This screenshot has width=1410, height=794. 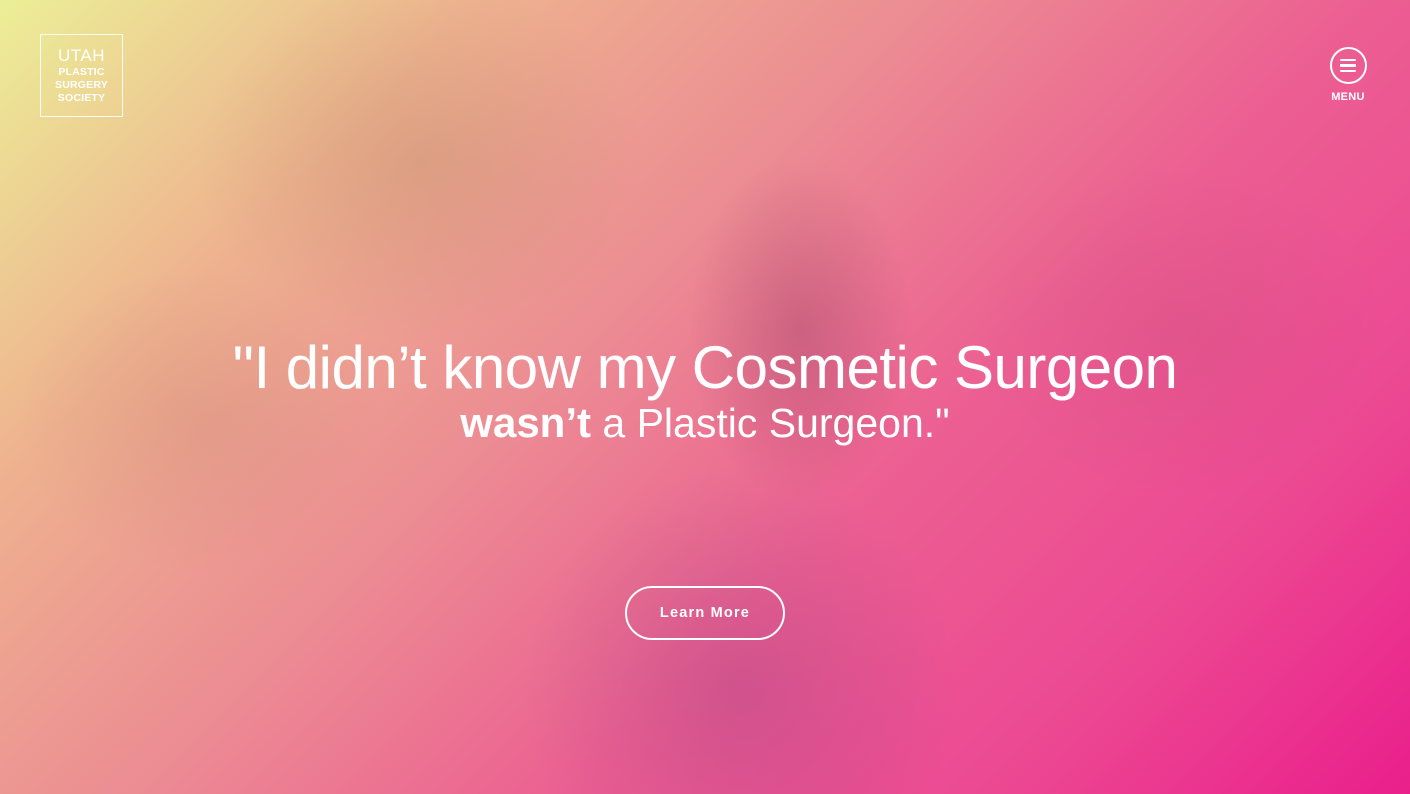 I want to click on menu-button: MENU, so click(x=1348, y=75).